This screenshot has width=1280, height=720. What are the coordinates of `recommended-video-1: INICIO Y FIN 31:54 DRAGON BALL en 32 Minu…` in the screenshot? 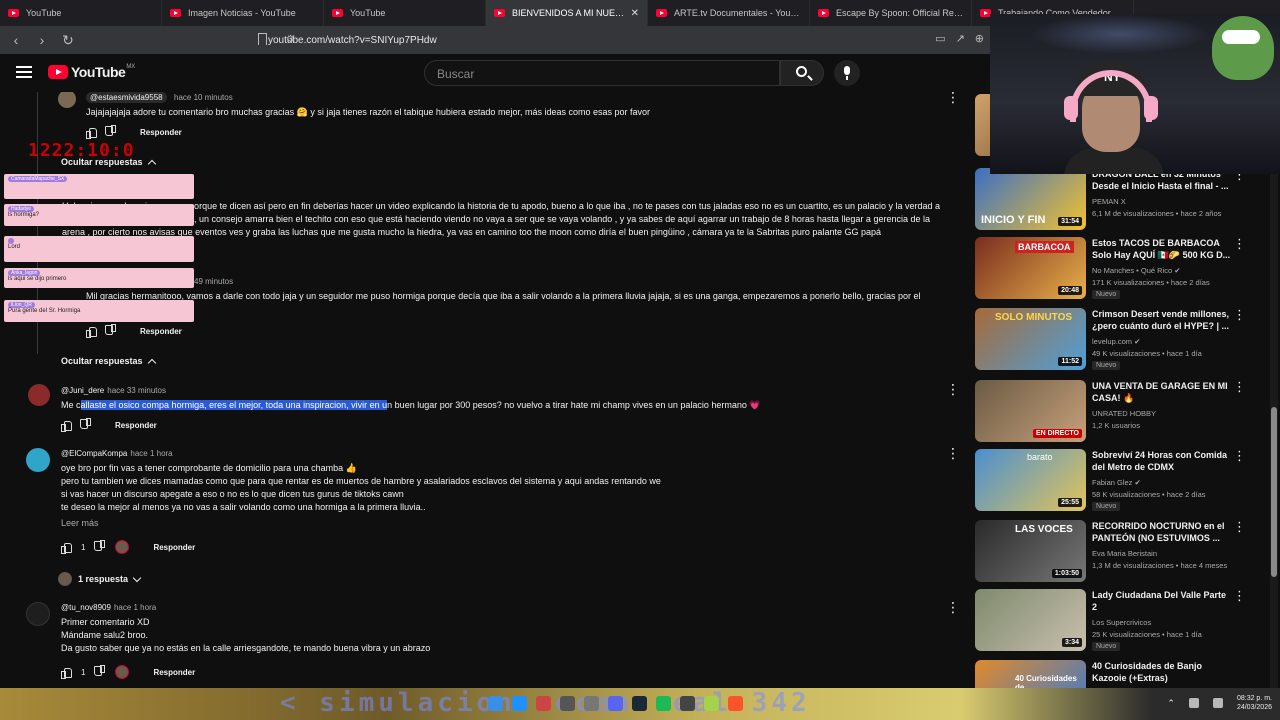 It's located at (1120, 199).